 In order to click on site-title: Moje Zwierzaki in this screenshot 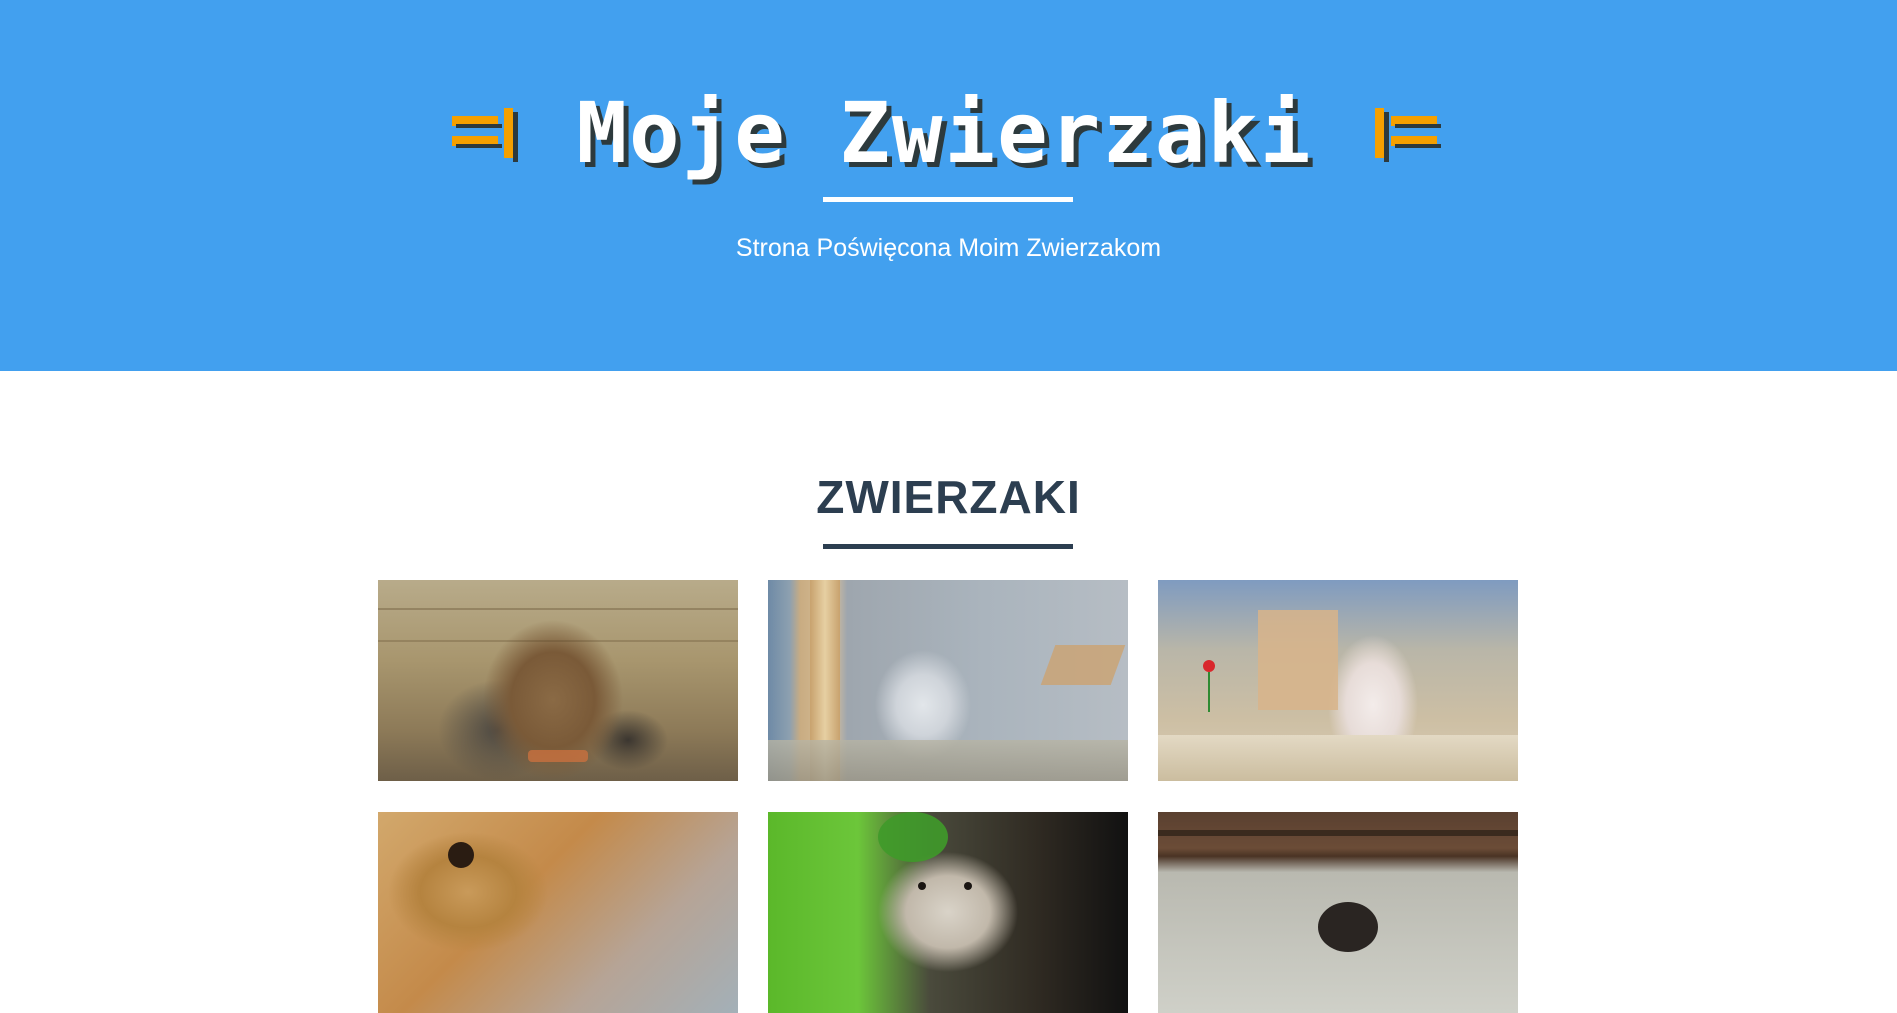, I will do `click(944, 133)`.